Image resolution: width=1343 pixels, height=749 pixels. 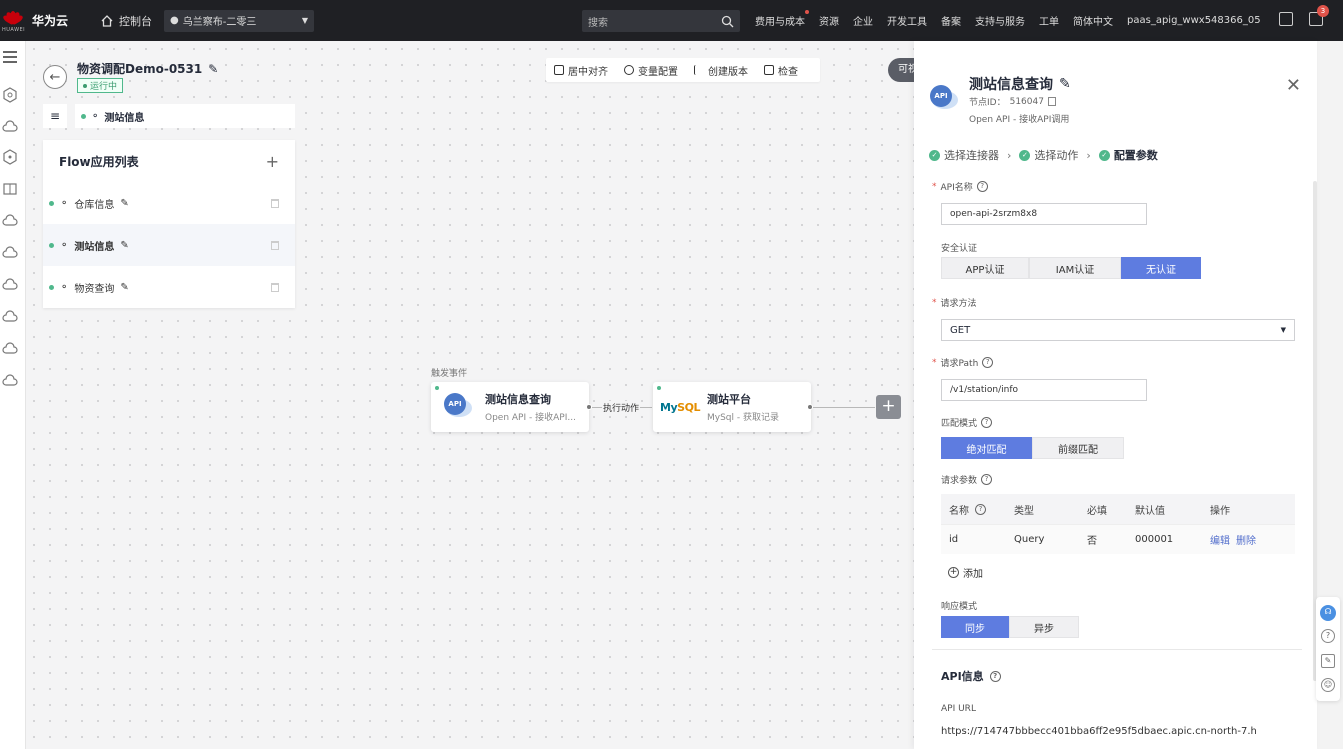 What do you see at coordinates (1328, 685) in the screenshot?
I see `smile-icon: ☺` at bounding box center [1328, 685].